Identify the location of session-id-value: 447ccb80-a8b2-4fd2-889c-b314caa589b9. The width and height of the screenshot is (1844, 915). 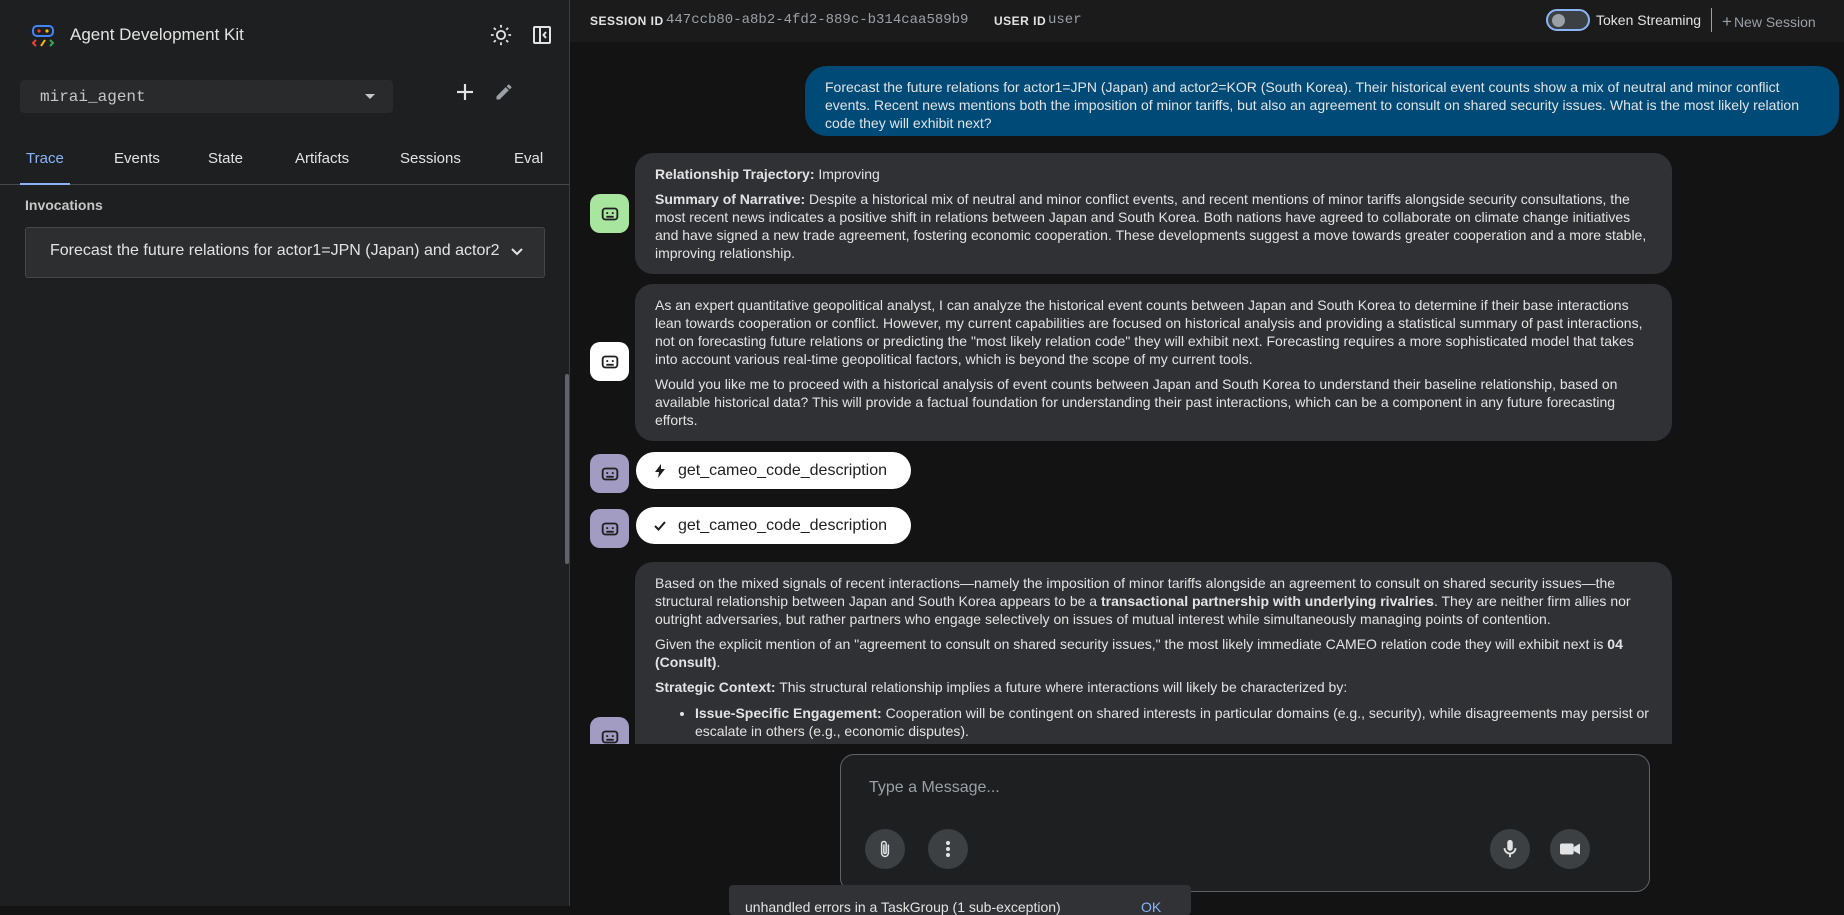
(817, 20).